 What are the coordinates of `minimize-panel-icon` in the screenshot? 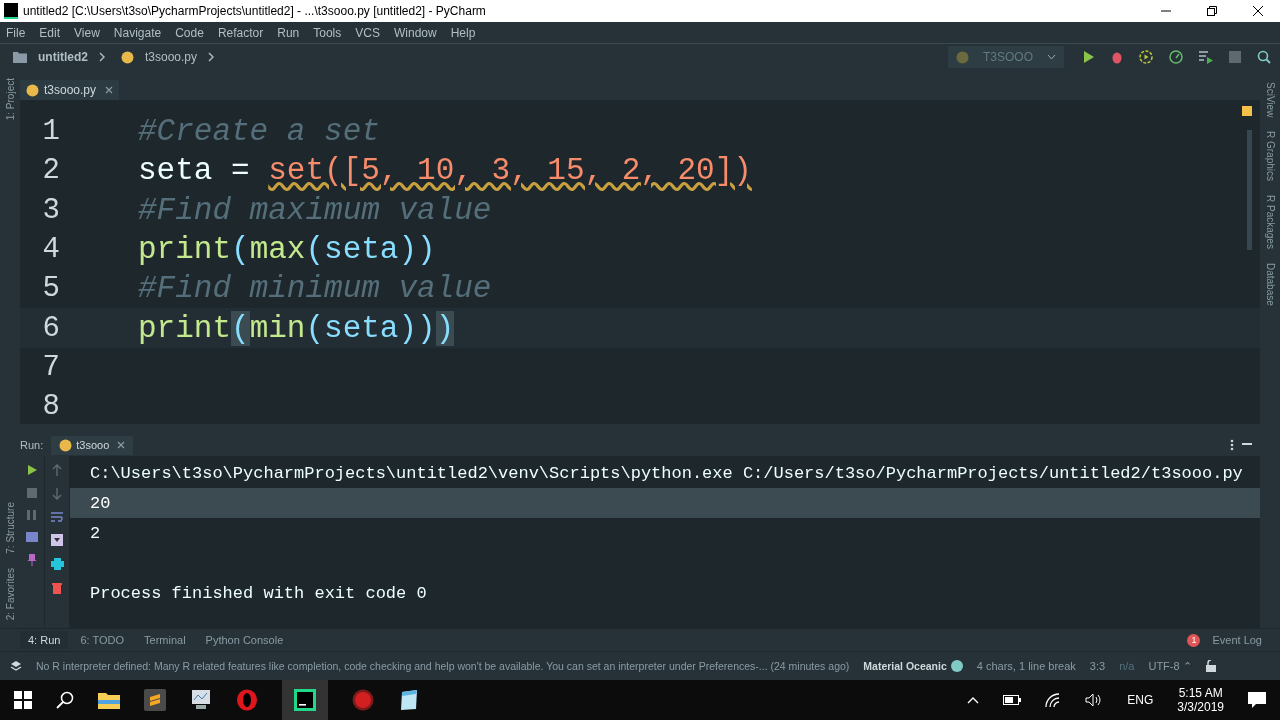 It's located at (1247, 445).